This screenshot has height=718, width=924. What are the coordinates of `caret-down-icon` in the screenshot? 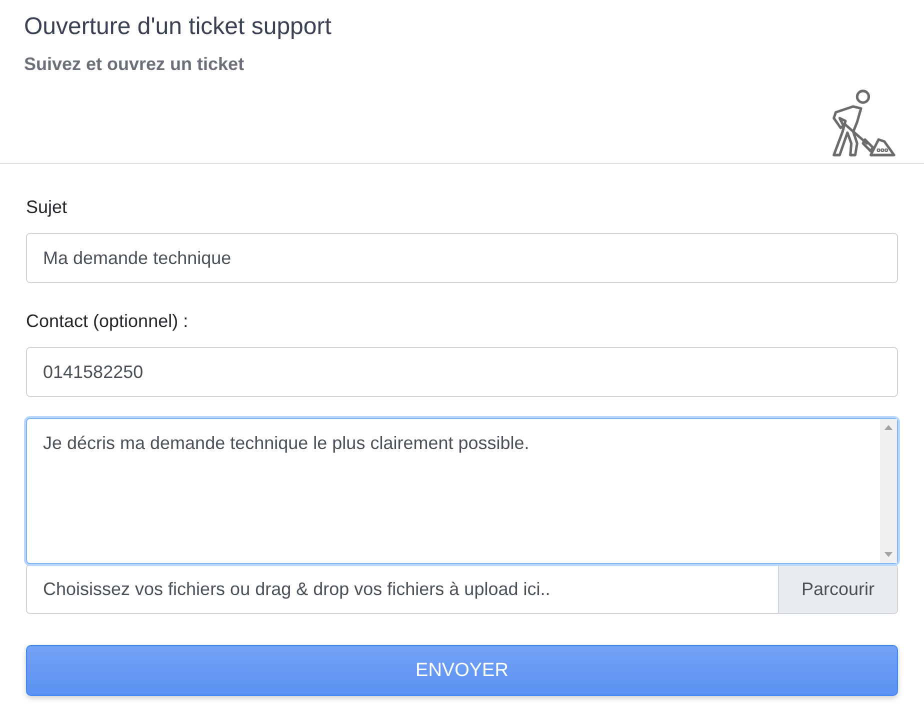 It's located at (888, 554).